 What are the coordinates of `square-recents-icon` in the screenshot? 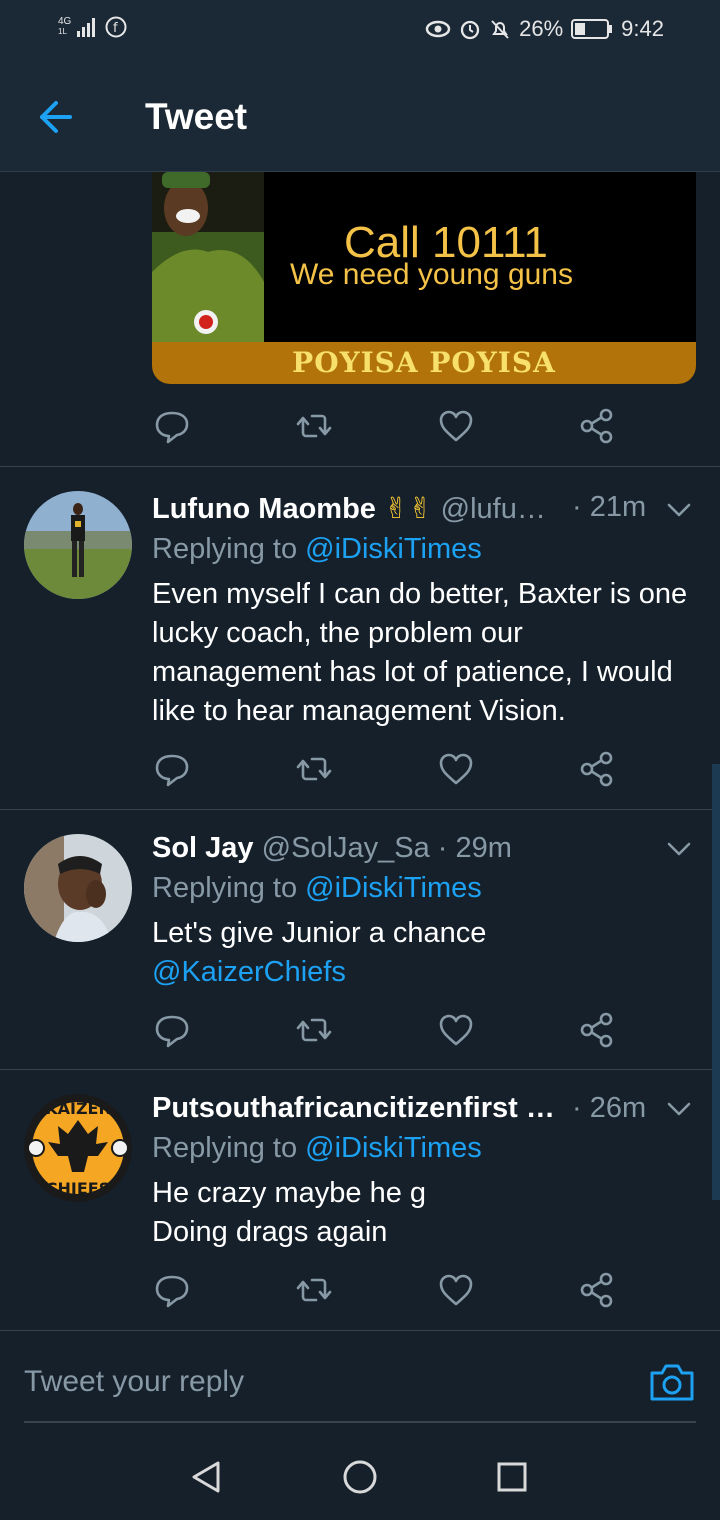 It's located at (512, 1477).